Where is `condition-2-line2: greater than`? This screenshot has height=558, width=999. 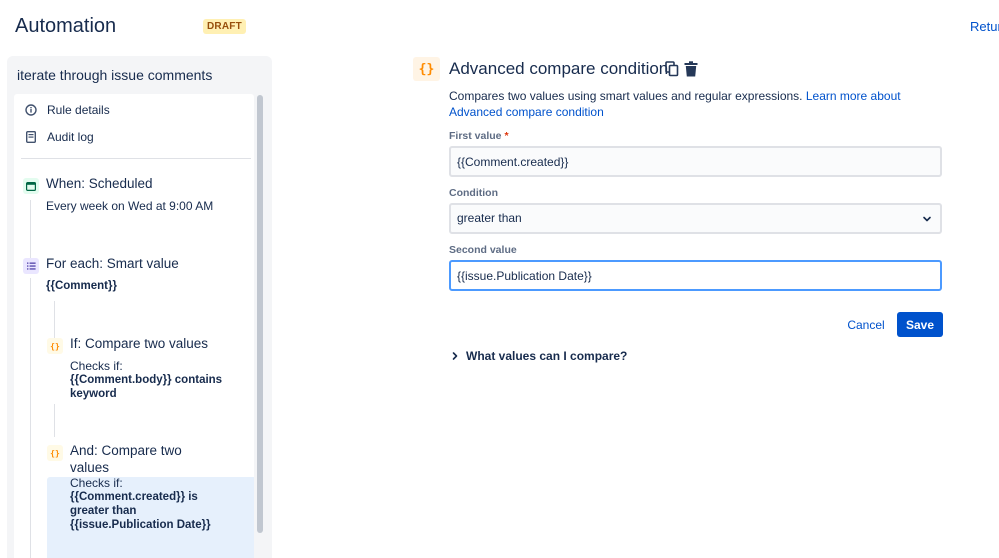
condition-2-line2: greater than is located at coordinates (103, 511).